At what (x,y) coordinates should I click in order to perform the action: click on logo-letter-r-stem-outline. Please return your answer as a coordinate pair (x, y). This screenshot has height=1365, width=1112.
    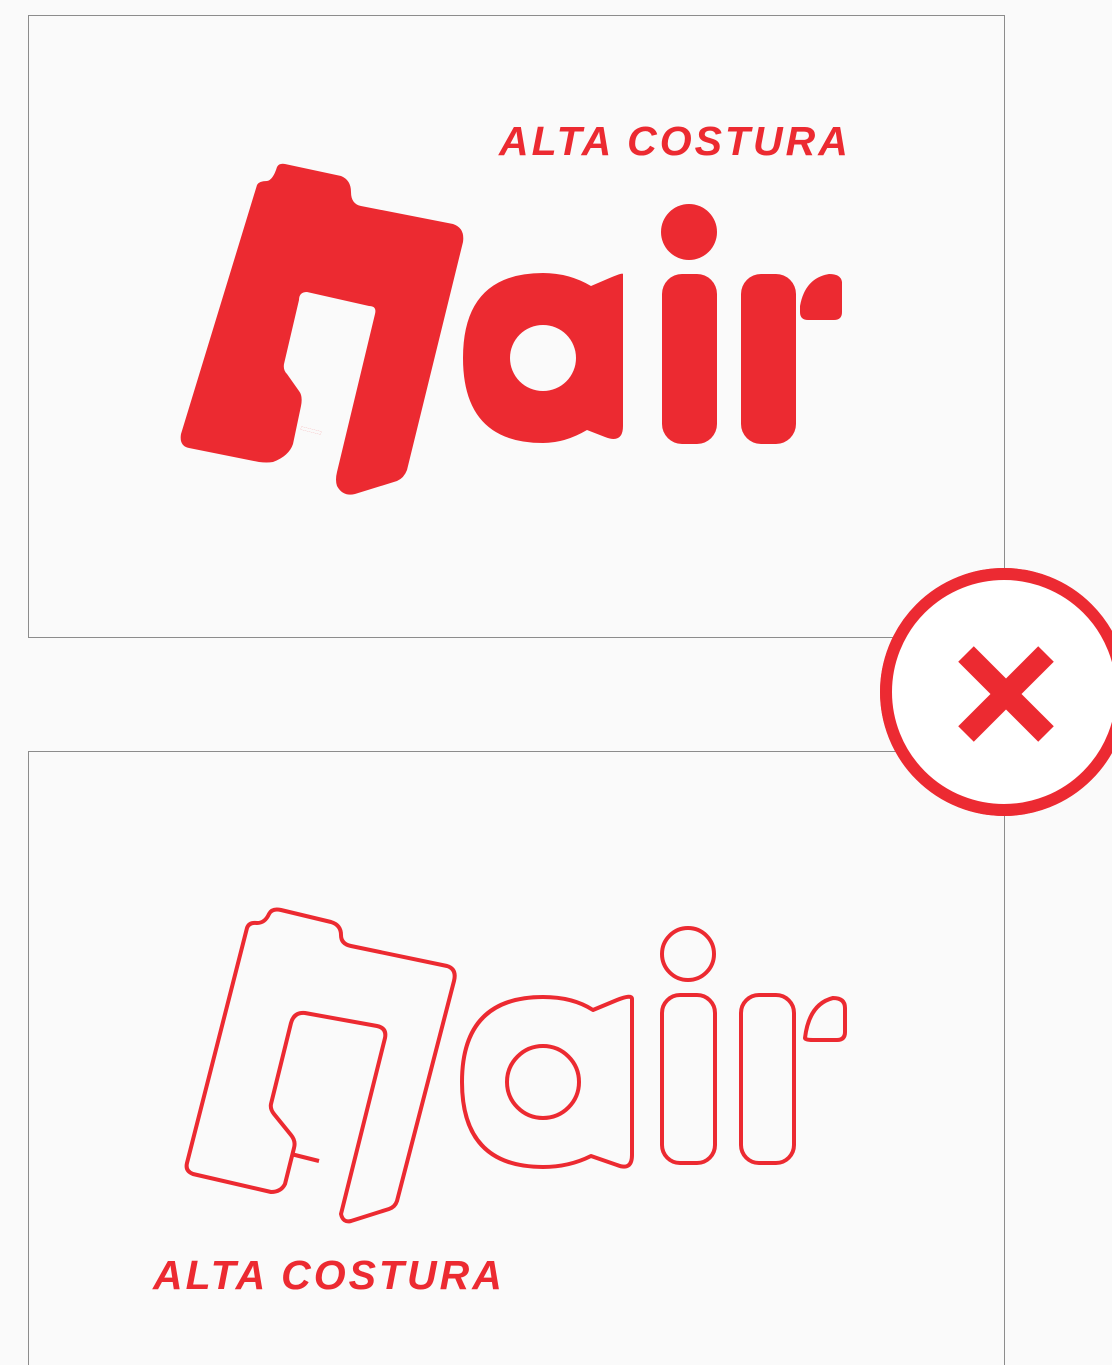
    Looking at the image, I should click on (767, 1079).